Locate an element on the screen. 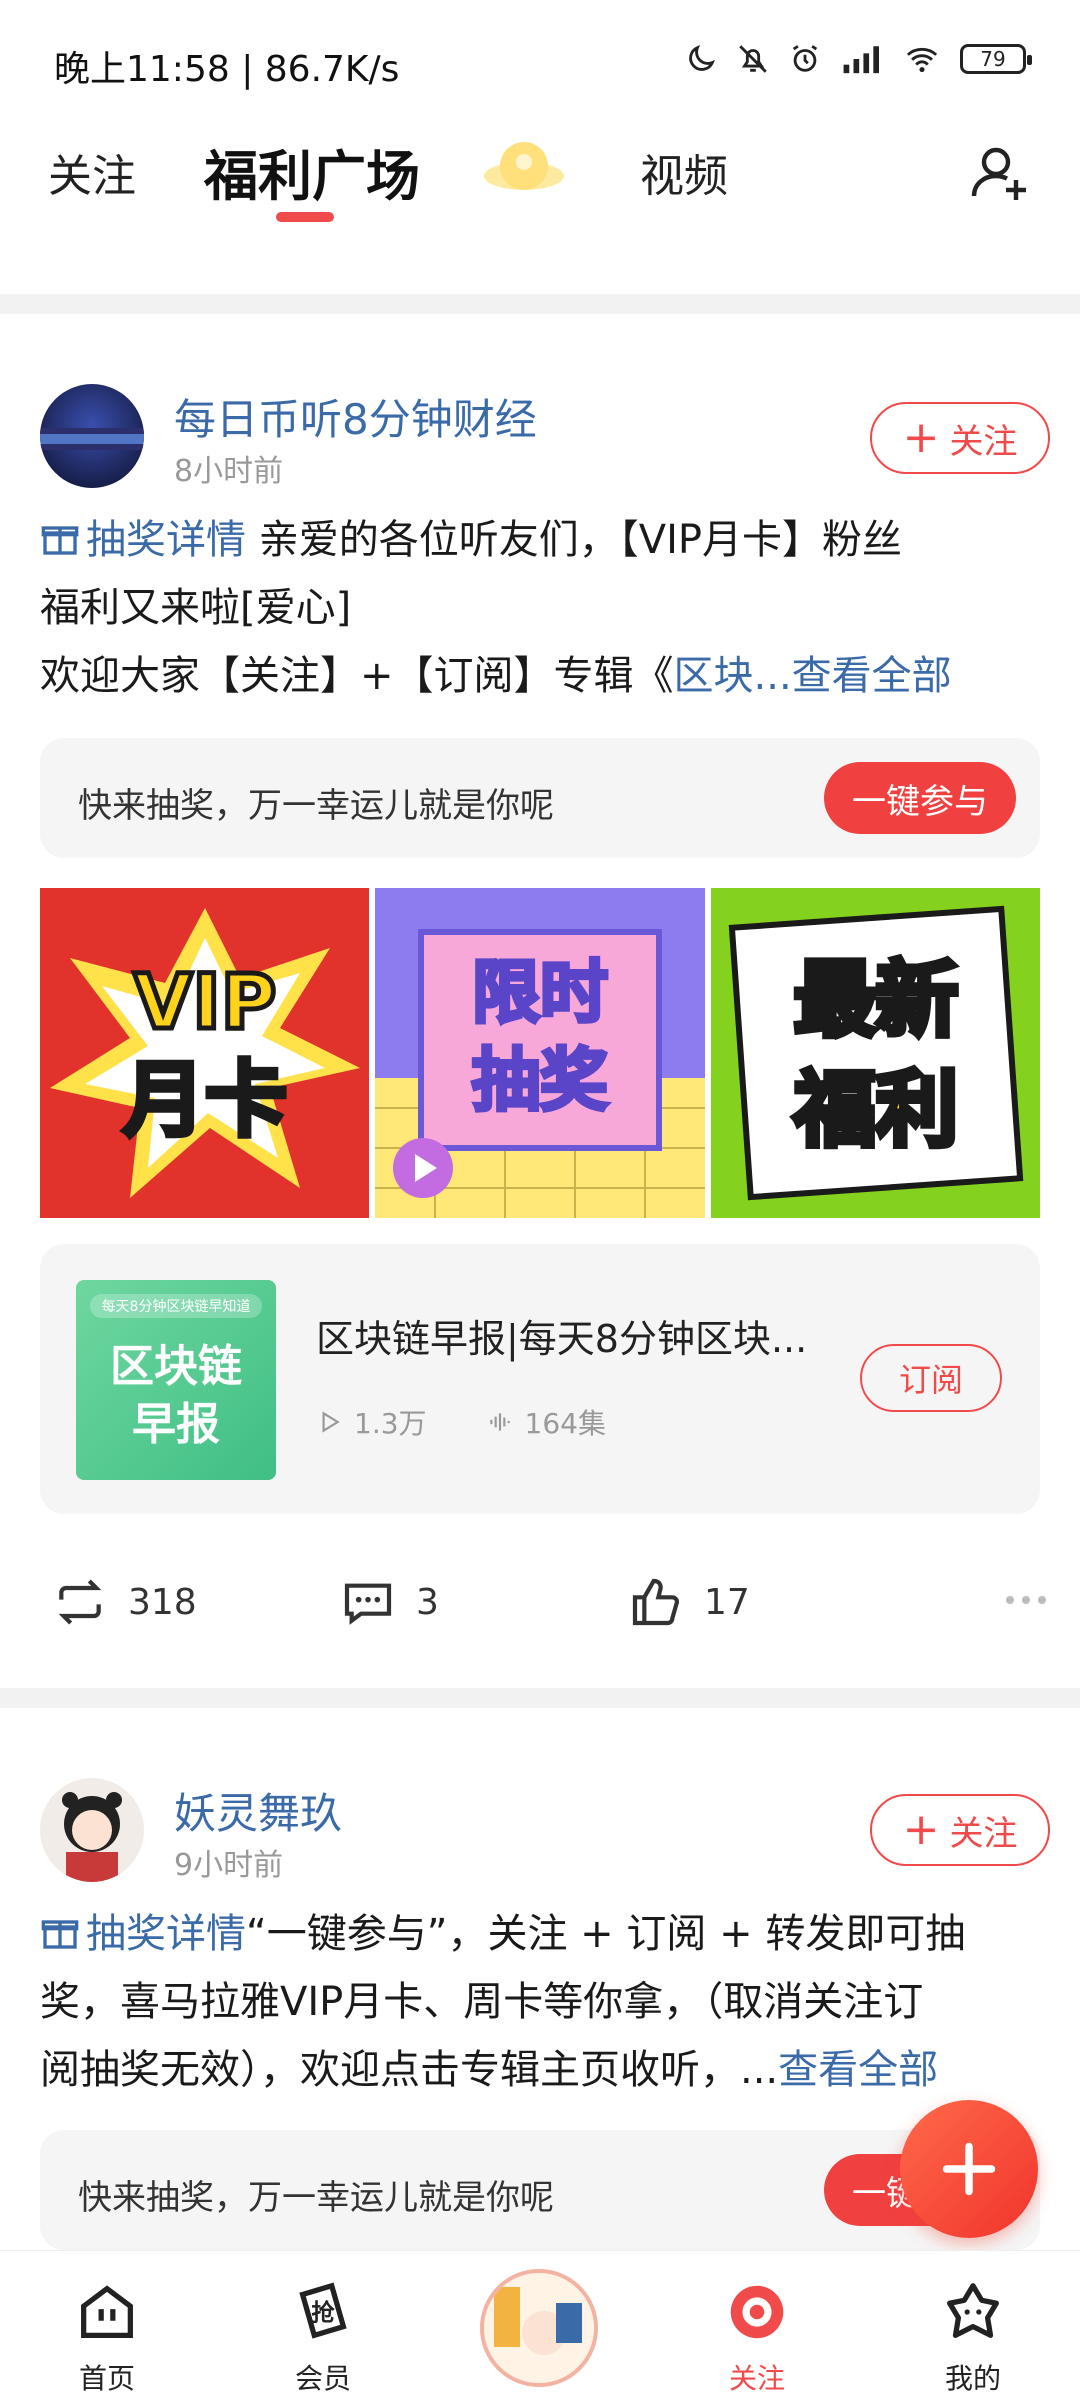  image-limited-lottery: 限时 抽奖 is located at coordinates (540, 1053).